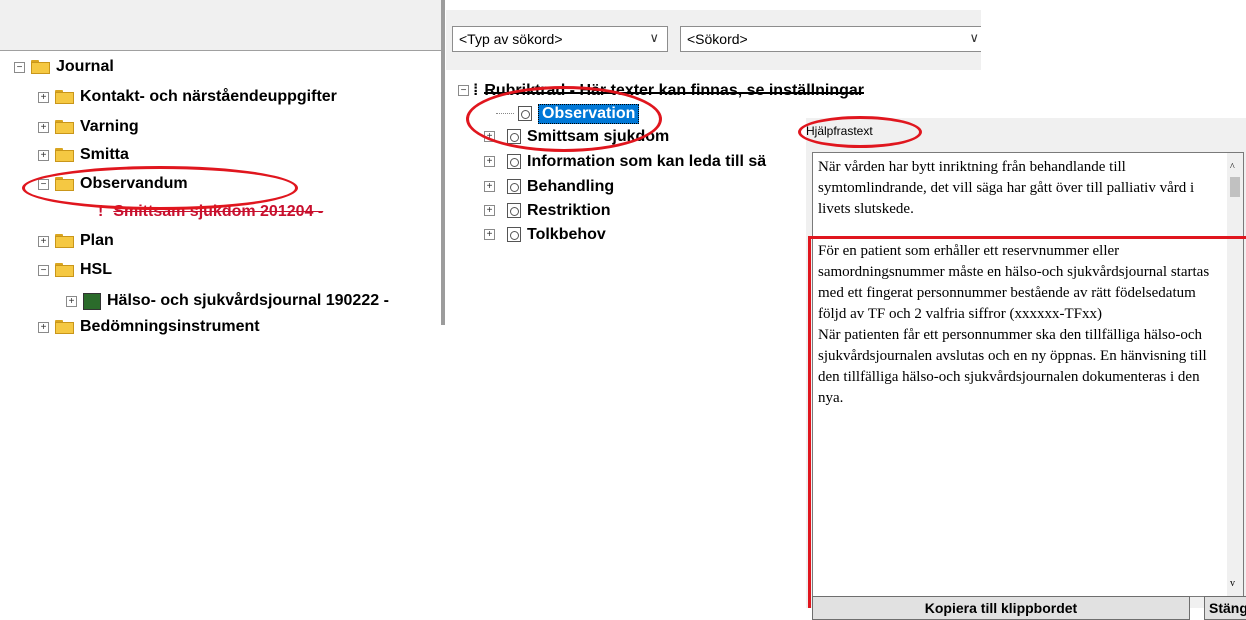 This screenshot has height=620, width=1246. Describe the element at coordinates (560, 39) in the screenshot. I see `keyword-type-select: <Typ av sökord> ∨` at that location.